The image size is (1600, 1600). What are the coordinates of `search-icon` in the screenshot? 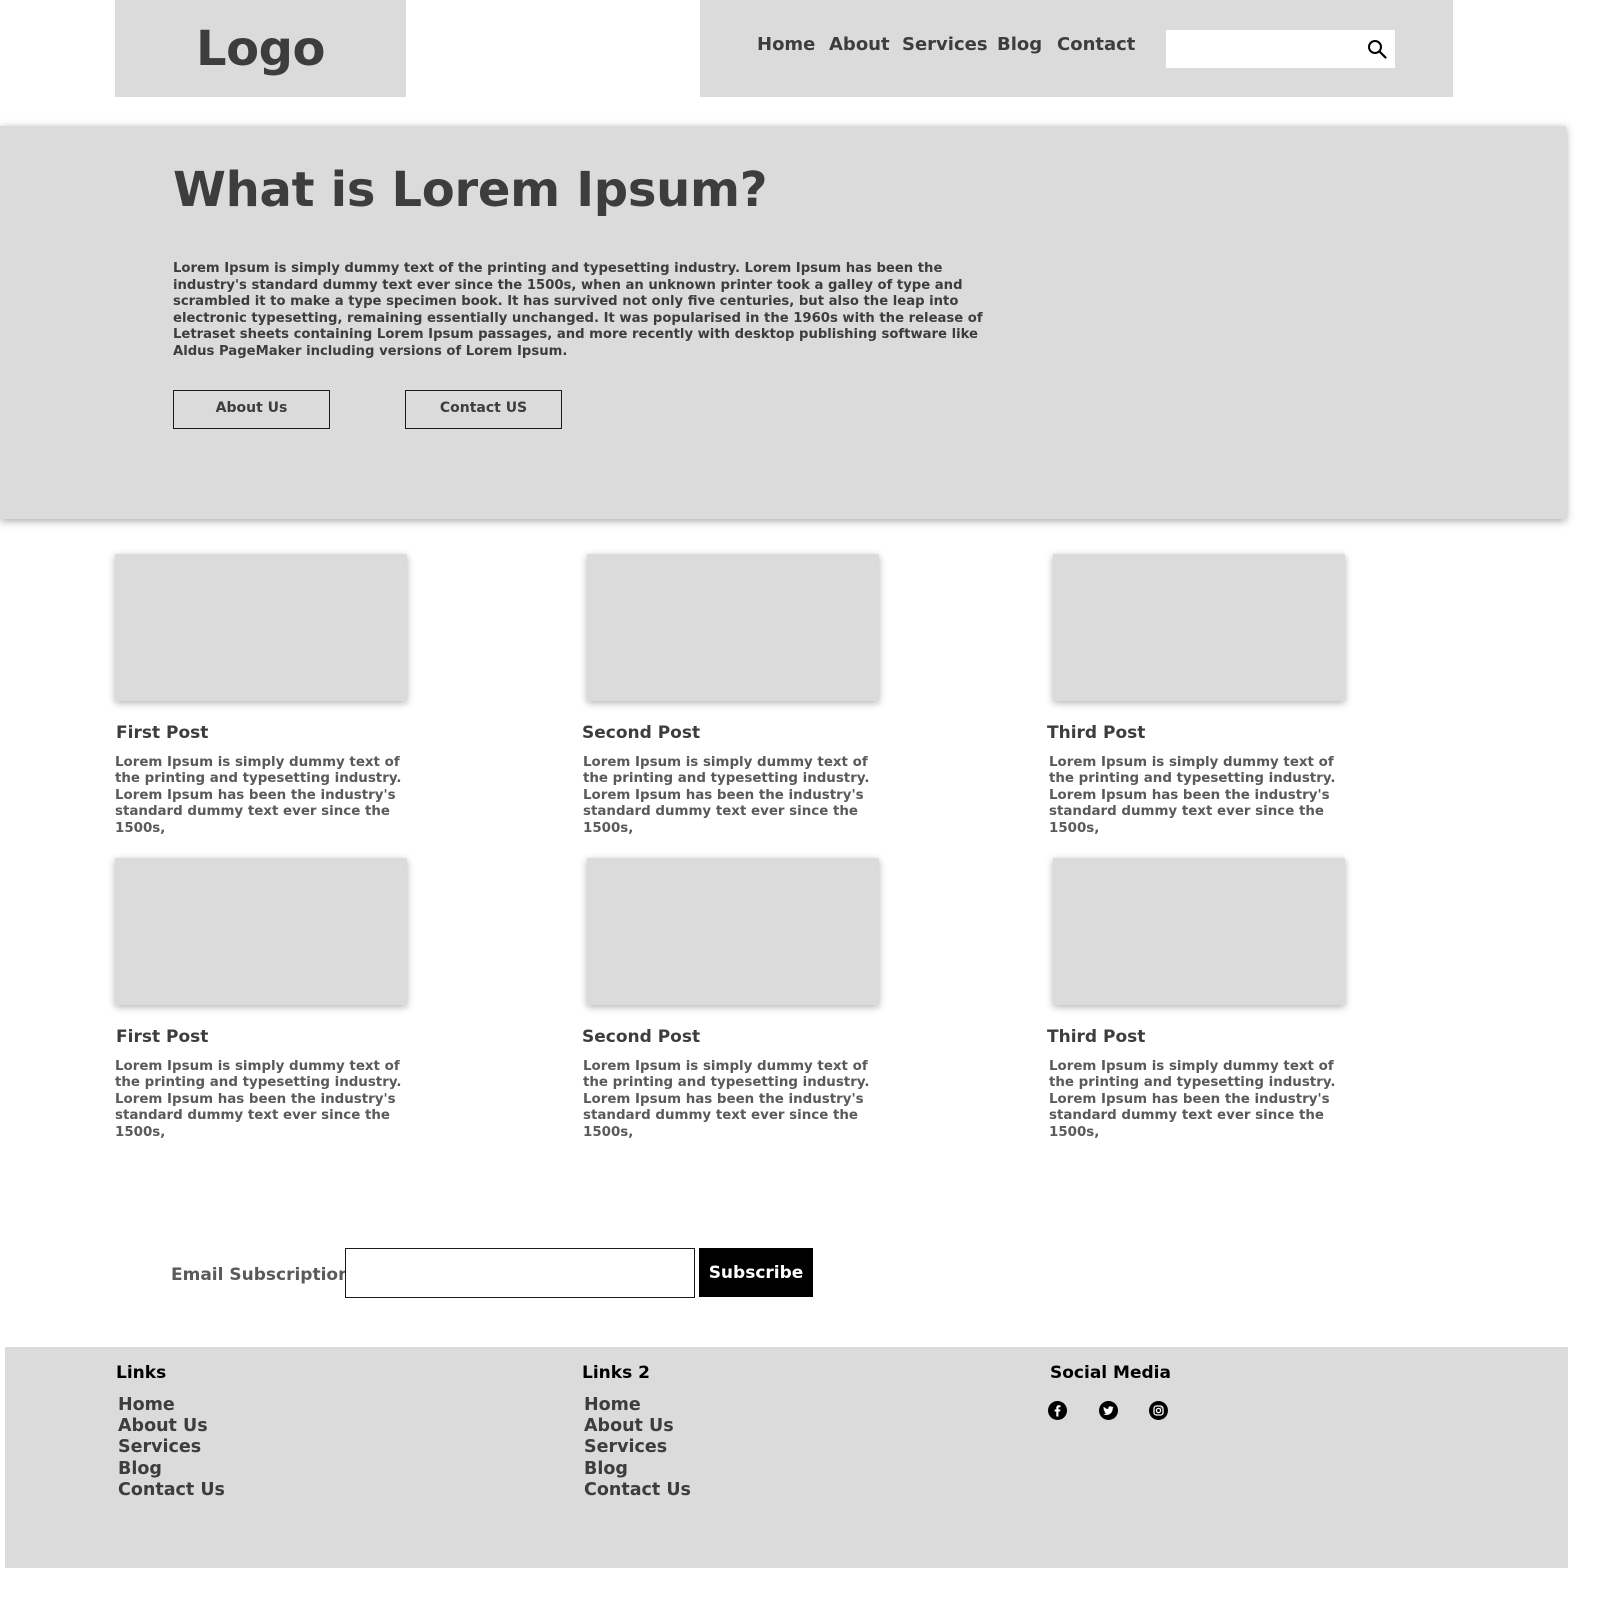 It's located at (1377, 49).